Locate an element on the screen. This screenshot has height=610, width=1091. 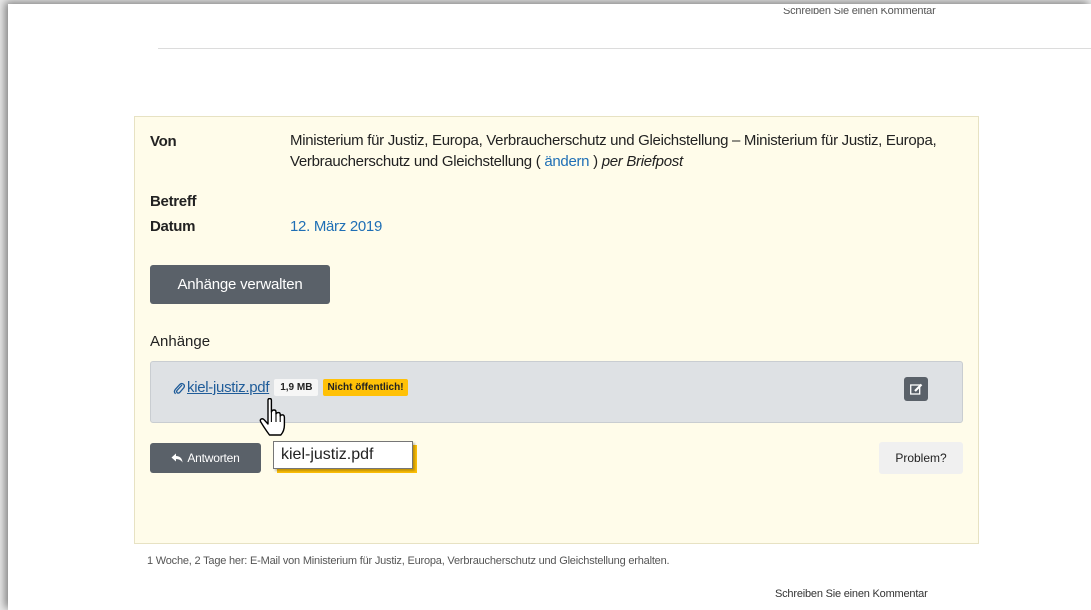
from-open-paren: ( is located at coordinates (538, 161).